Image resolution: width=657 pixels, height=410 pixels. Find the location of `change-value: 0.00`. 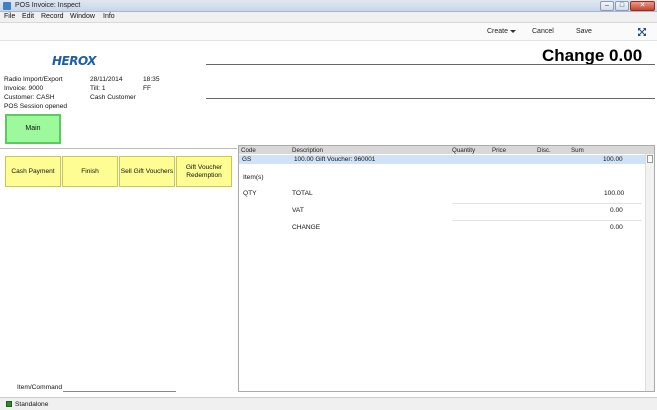

change-value: 0.00 is located at coordinates (616, 227).